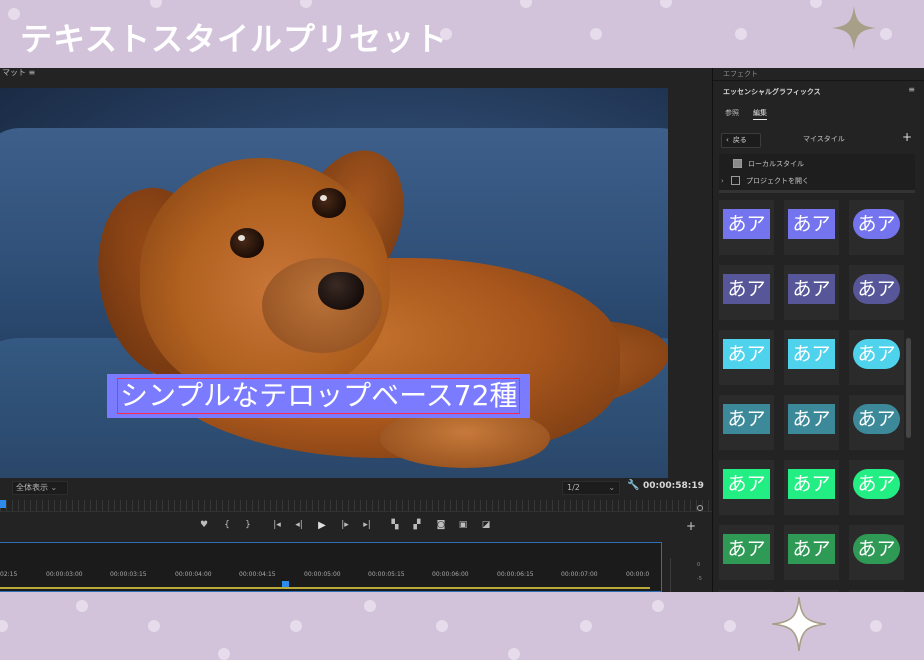 This screenshot has height=660, width=924. I want to click on tree-item-open-project: › プロジェクトを開く, so click(817, 181).